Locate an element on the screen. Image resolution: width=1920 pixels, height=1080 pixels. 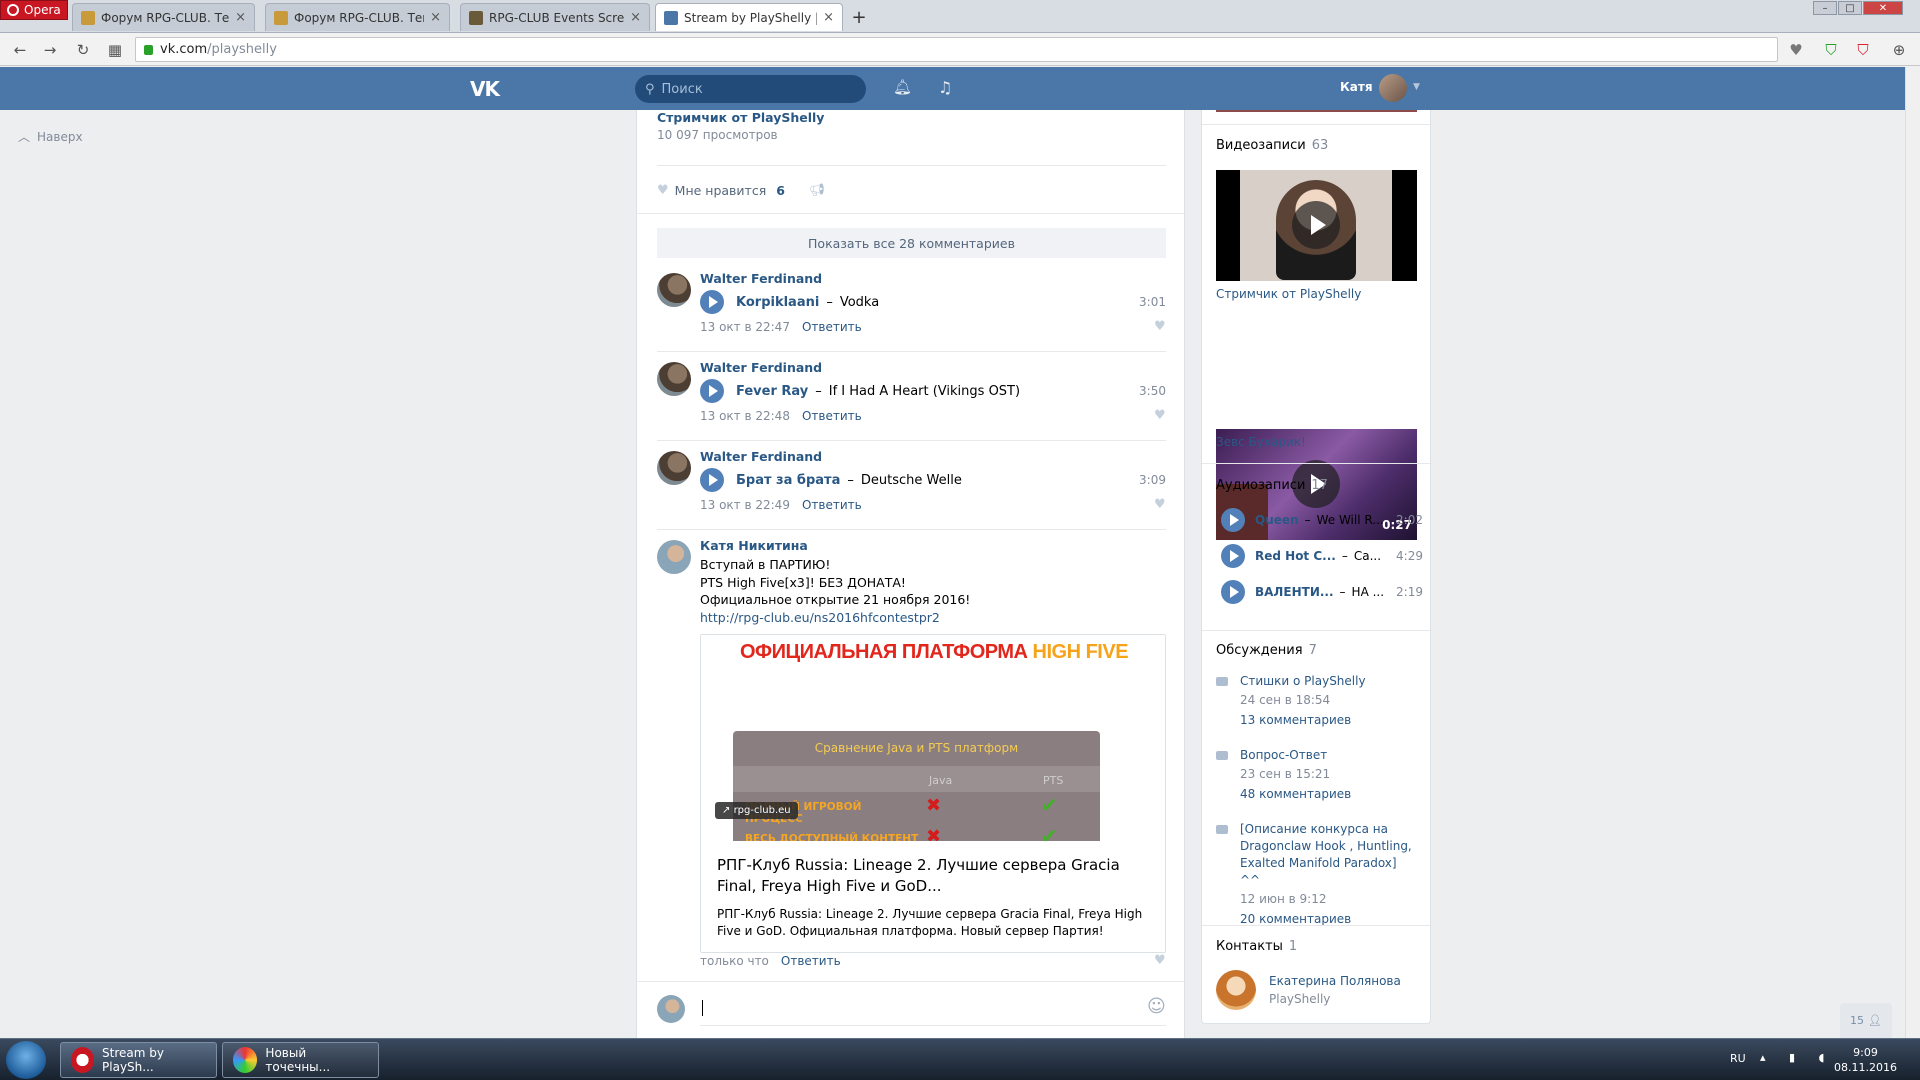
scroll-to-top-link: ︿ Наверх is located at coordinates (50, 136).